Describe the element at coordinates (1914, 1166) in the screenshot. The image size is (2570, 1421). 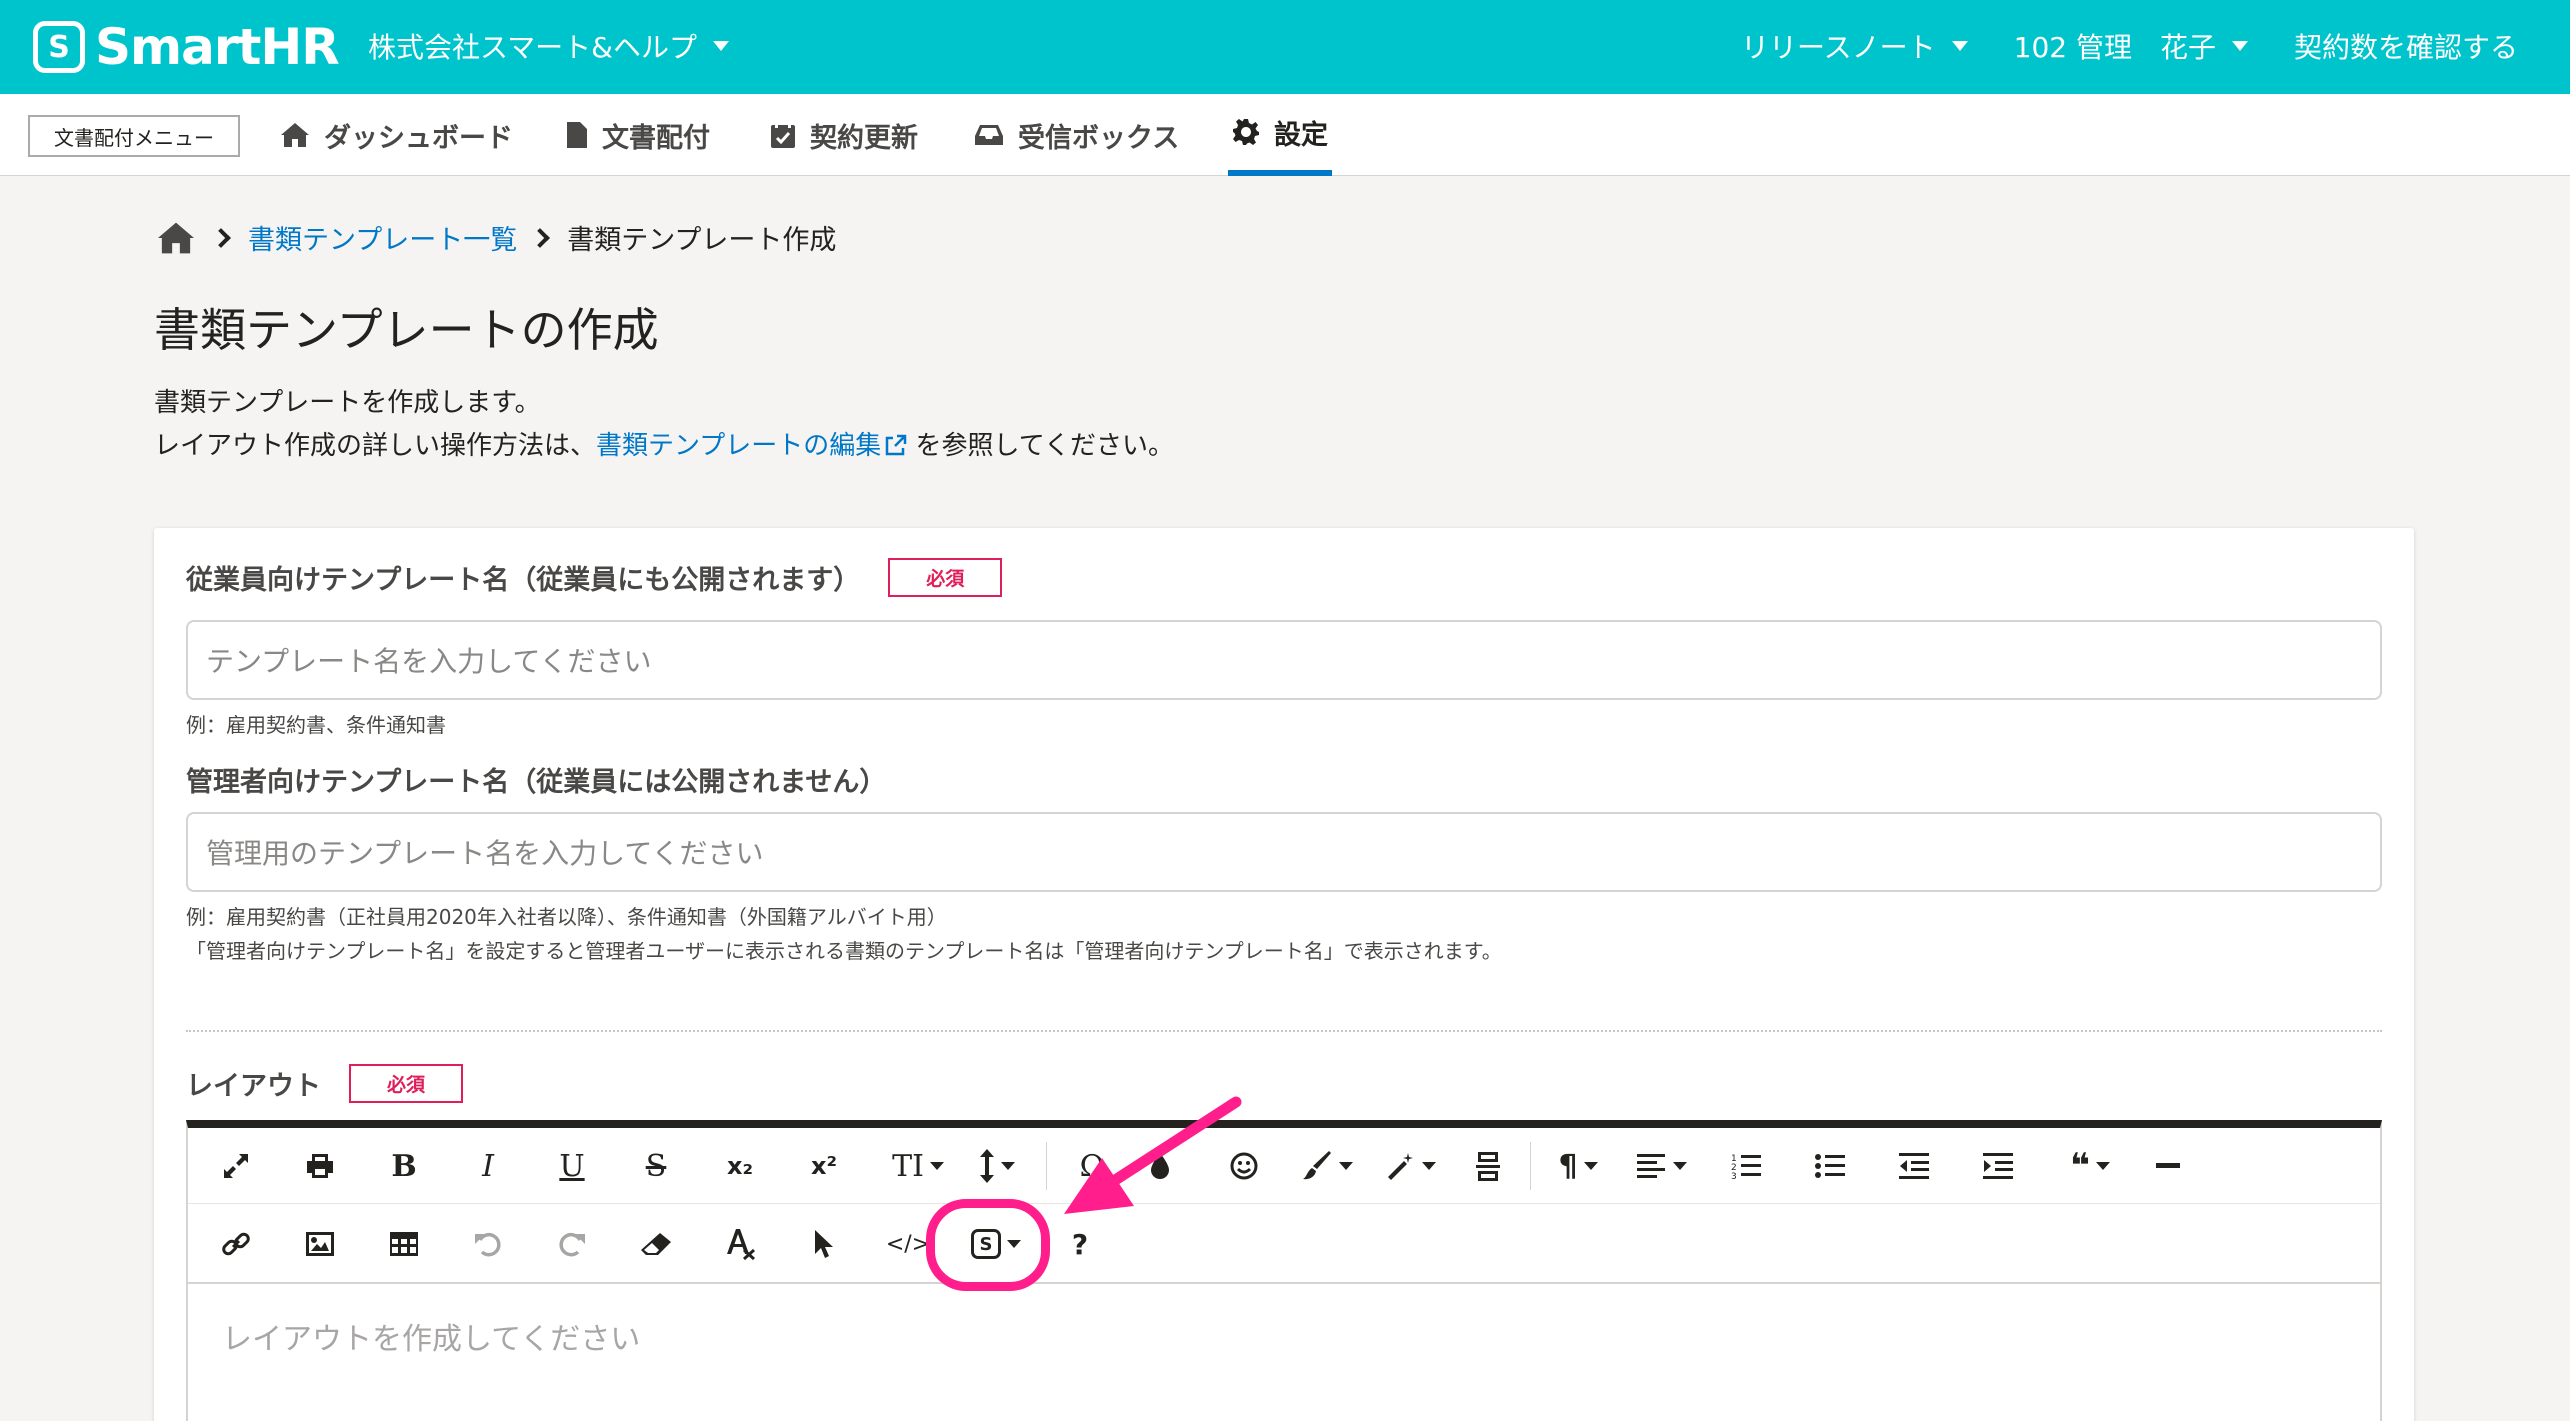
I see `outdent-button` at that location.